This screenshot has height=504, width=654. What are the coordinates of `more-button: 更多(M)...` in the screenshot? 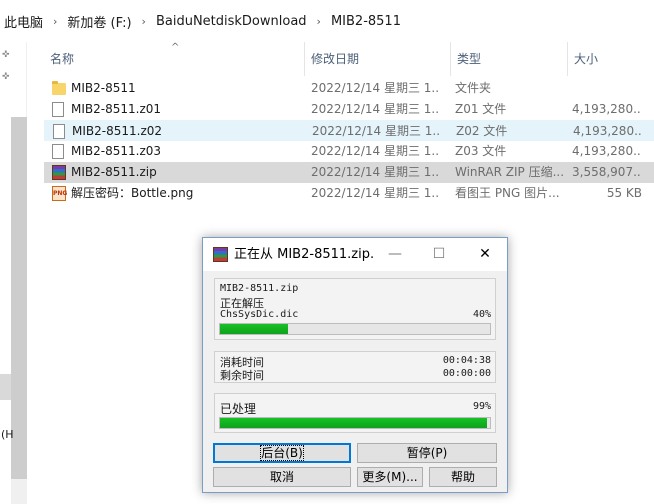 It's located at (390, 477).